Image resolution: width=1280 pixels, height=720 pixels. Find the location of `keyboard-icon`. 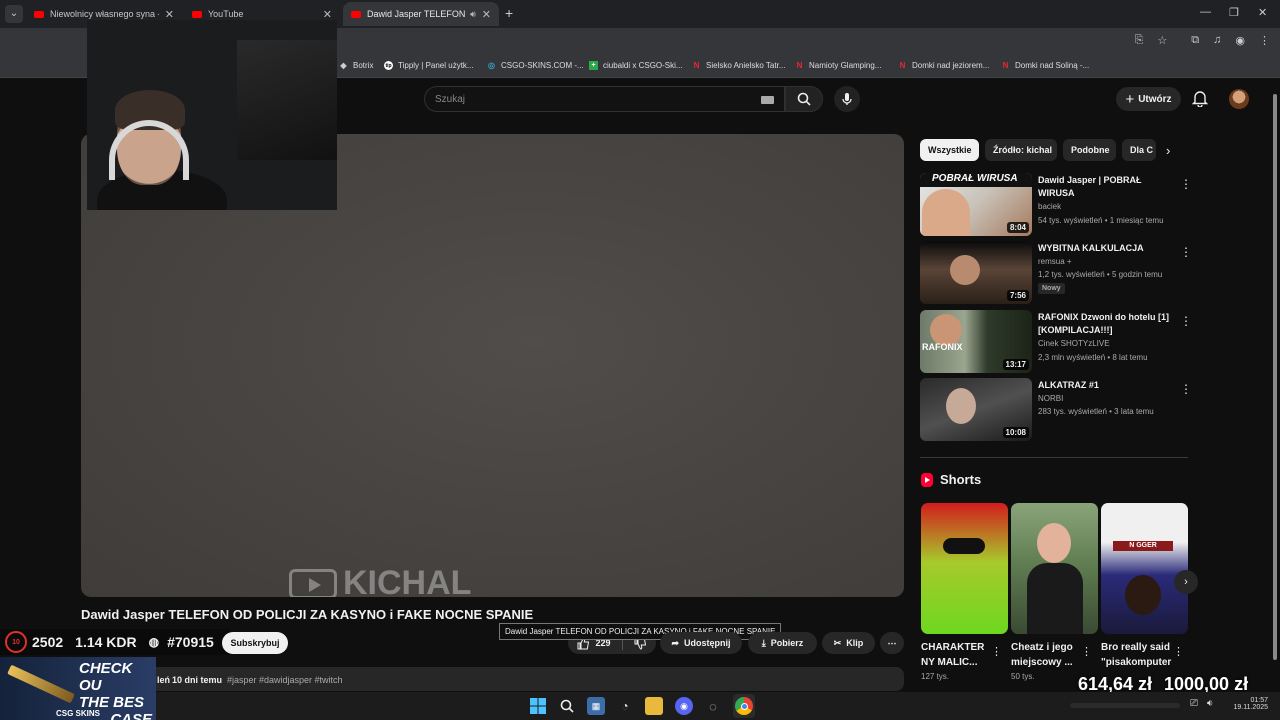

keyboard-icon is located at coordinates (767, 100).